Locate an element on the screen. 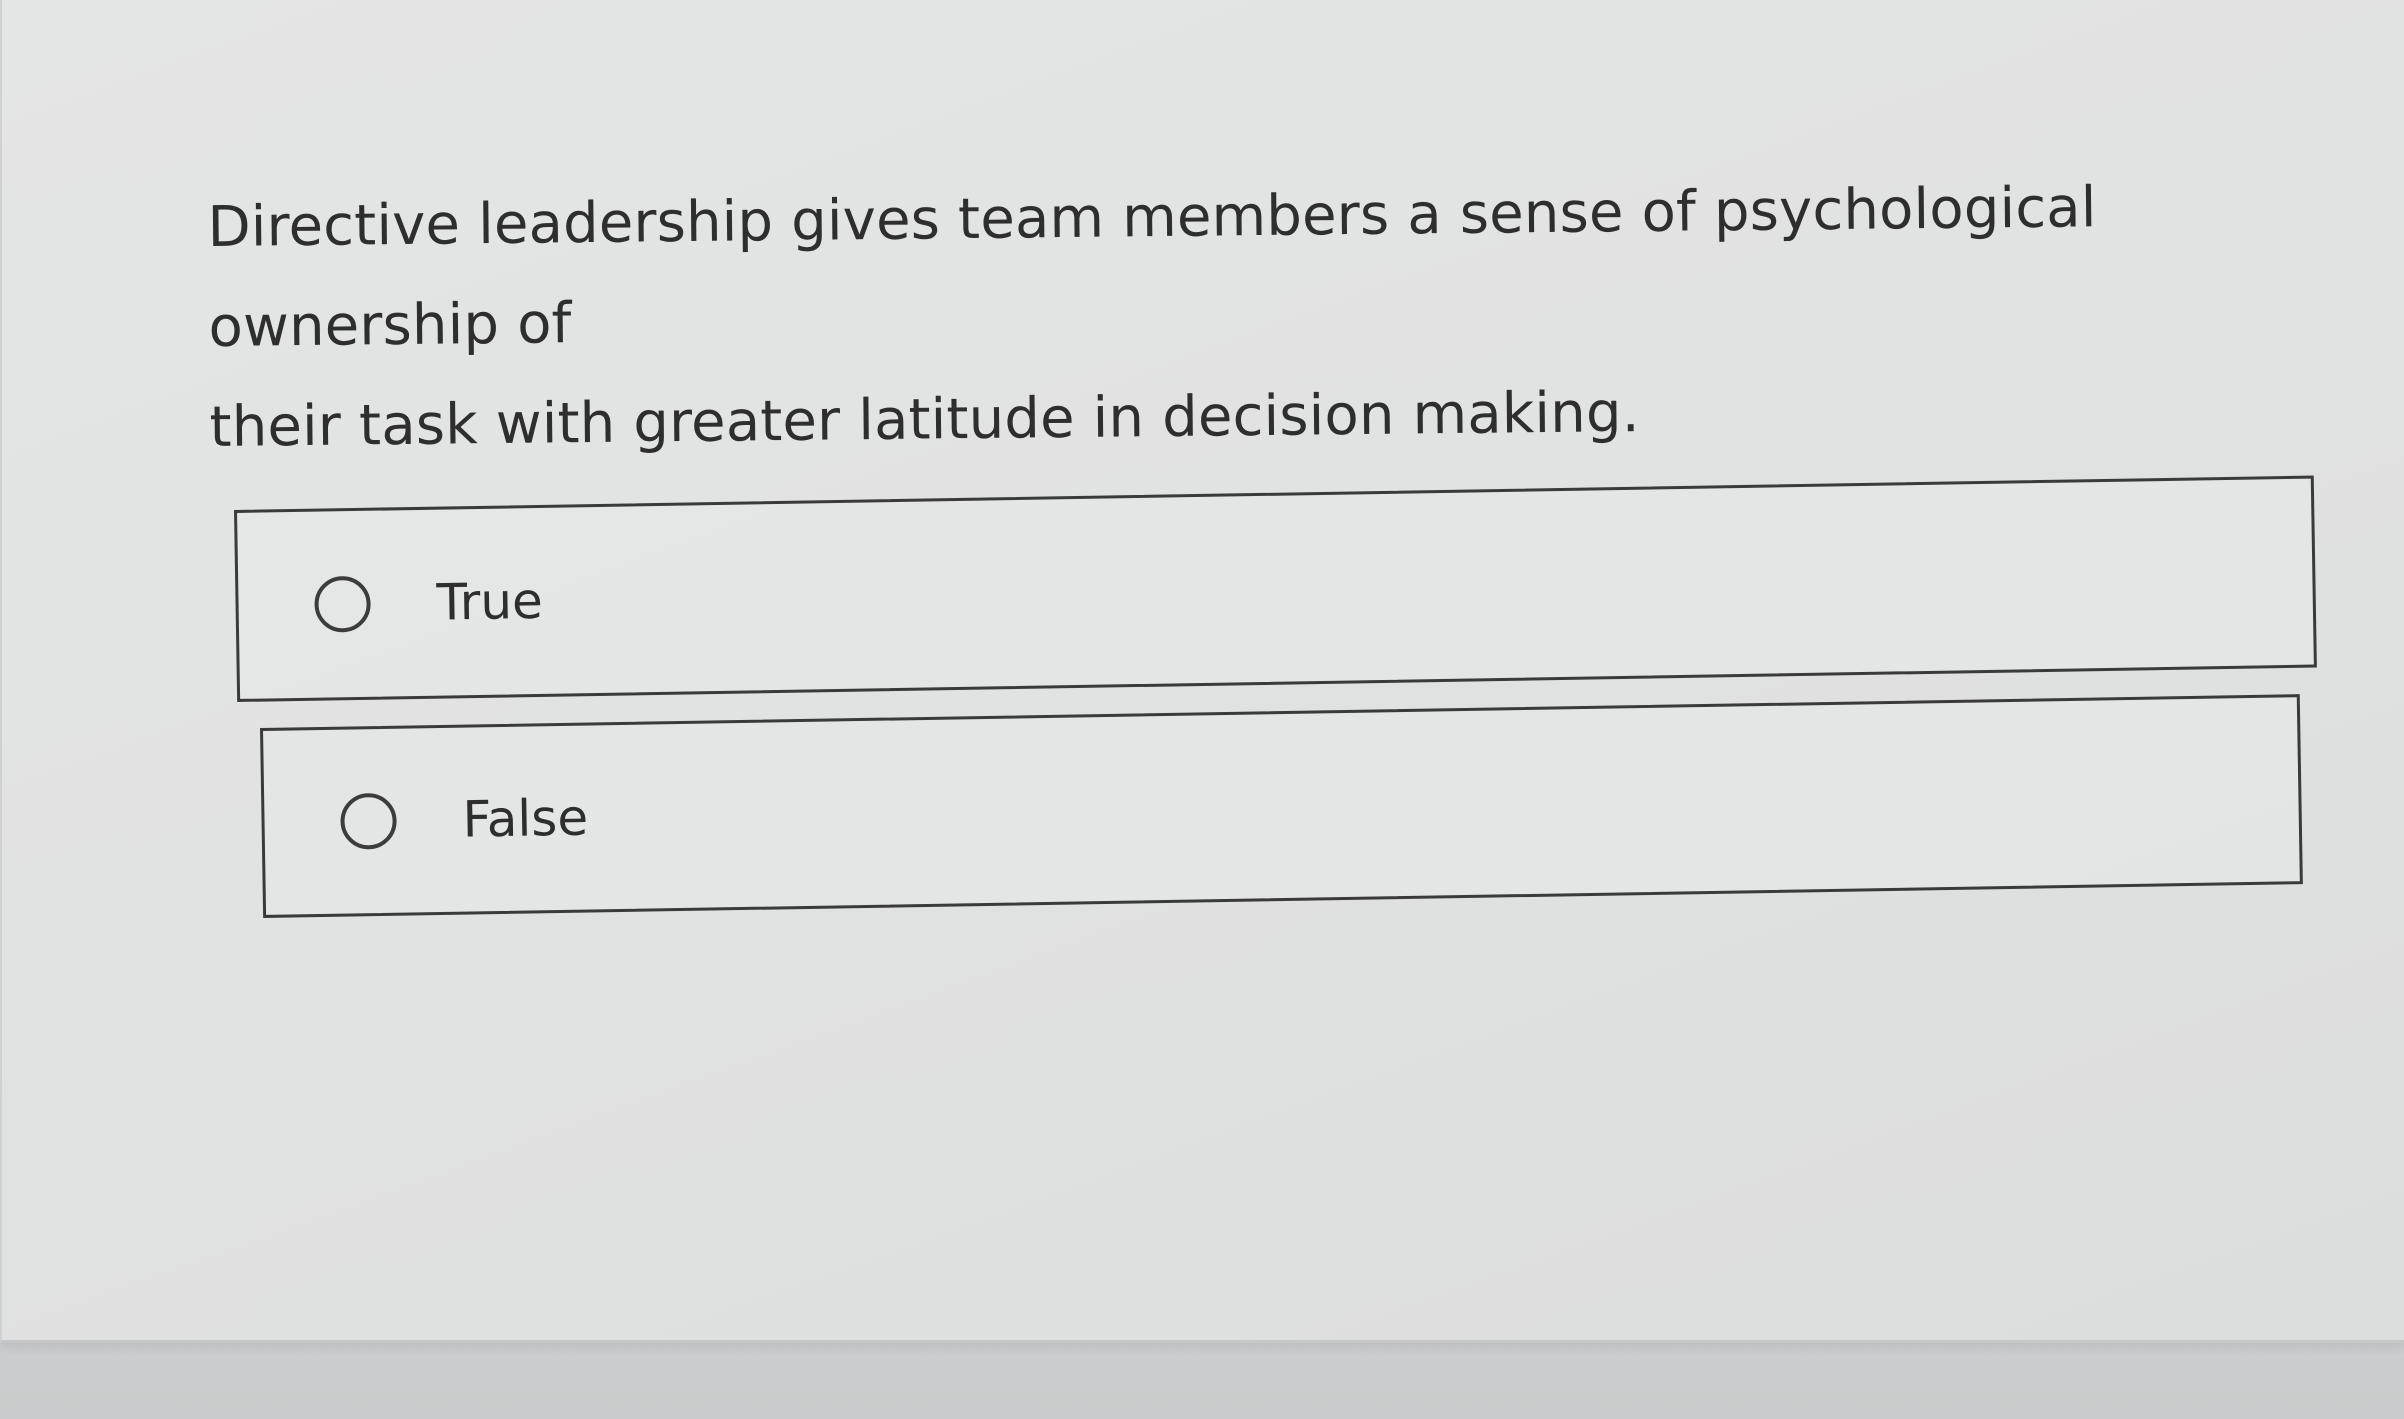  radio-button-true is located at coordinates (343, 604).